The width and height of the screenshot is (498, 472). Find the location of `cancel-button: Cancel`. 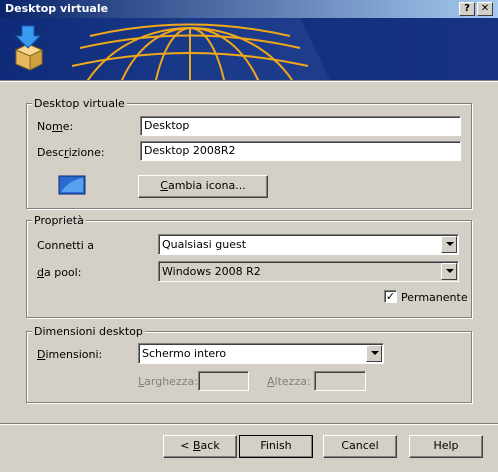

cancel-button: Cancel is located at coordinates (360, 446).